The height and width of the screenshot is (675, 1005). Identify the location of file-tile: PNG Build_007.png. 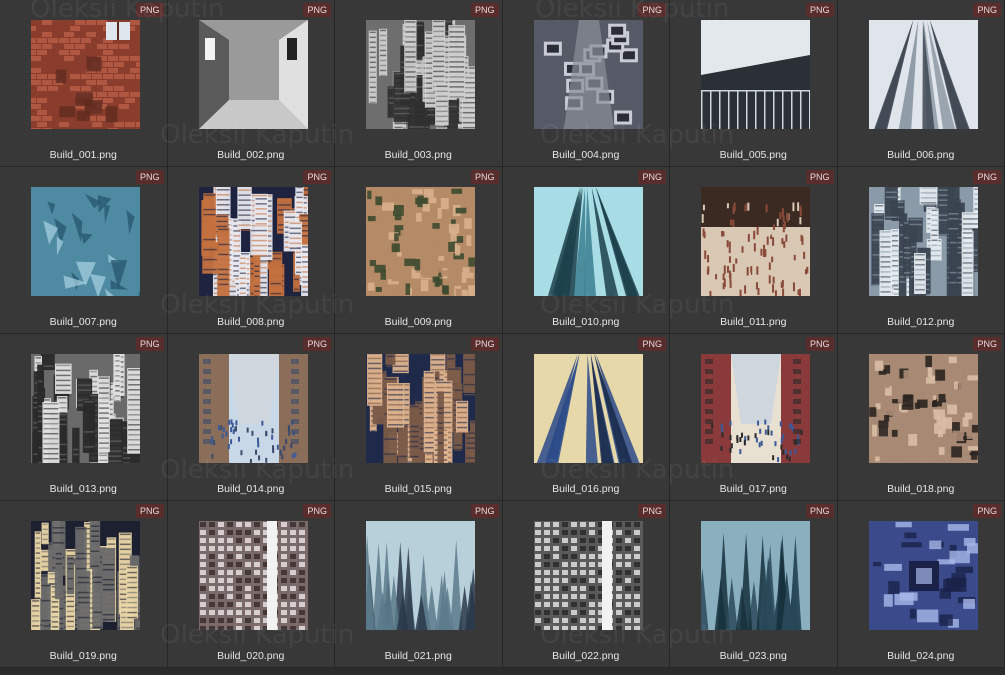
(84, 250).